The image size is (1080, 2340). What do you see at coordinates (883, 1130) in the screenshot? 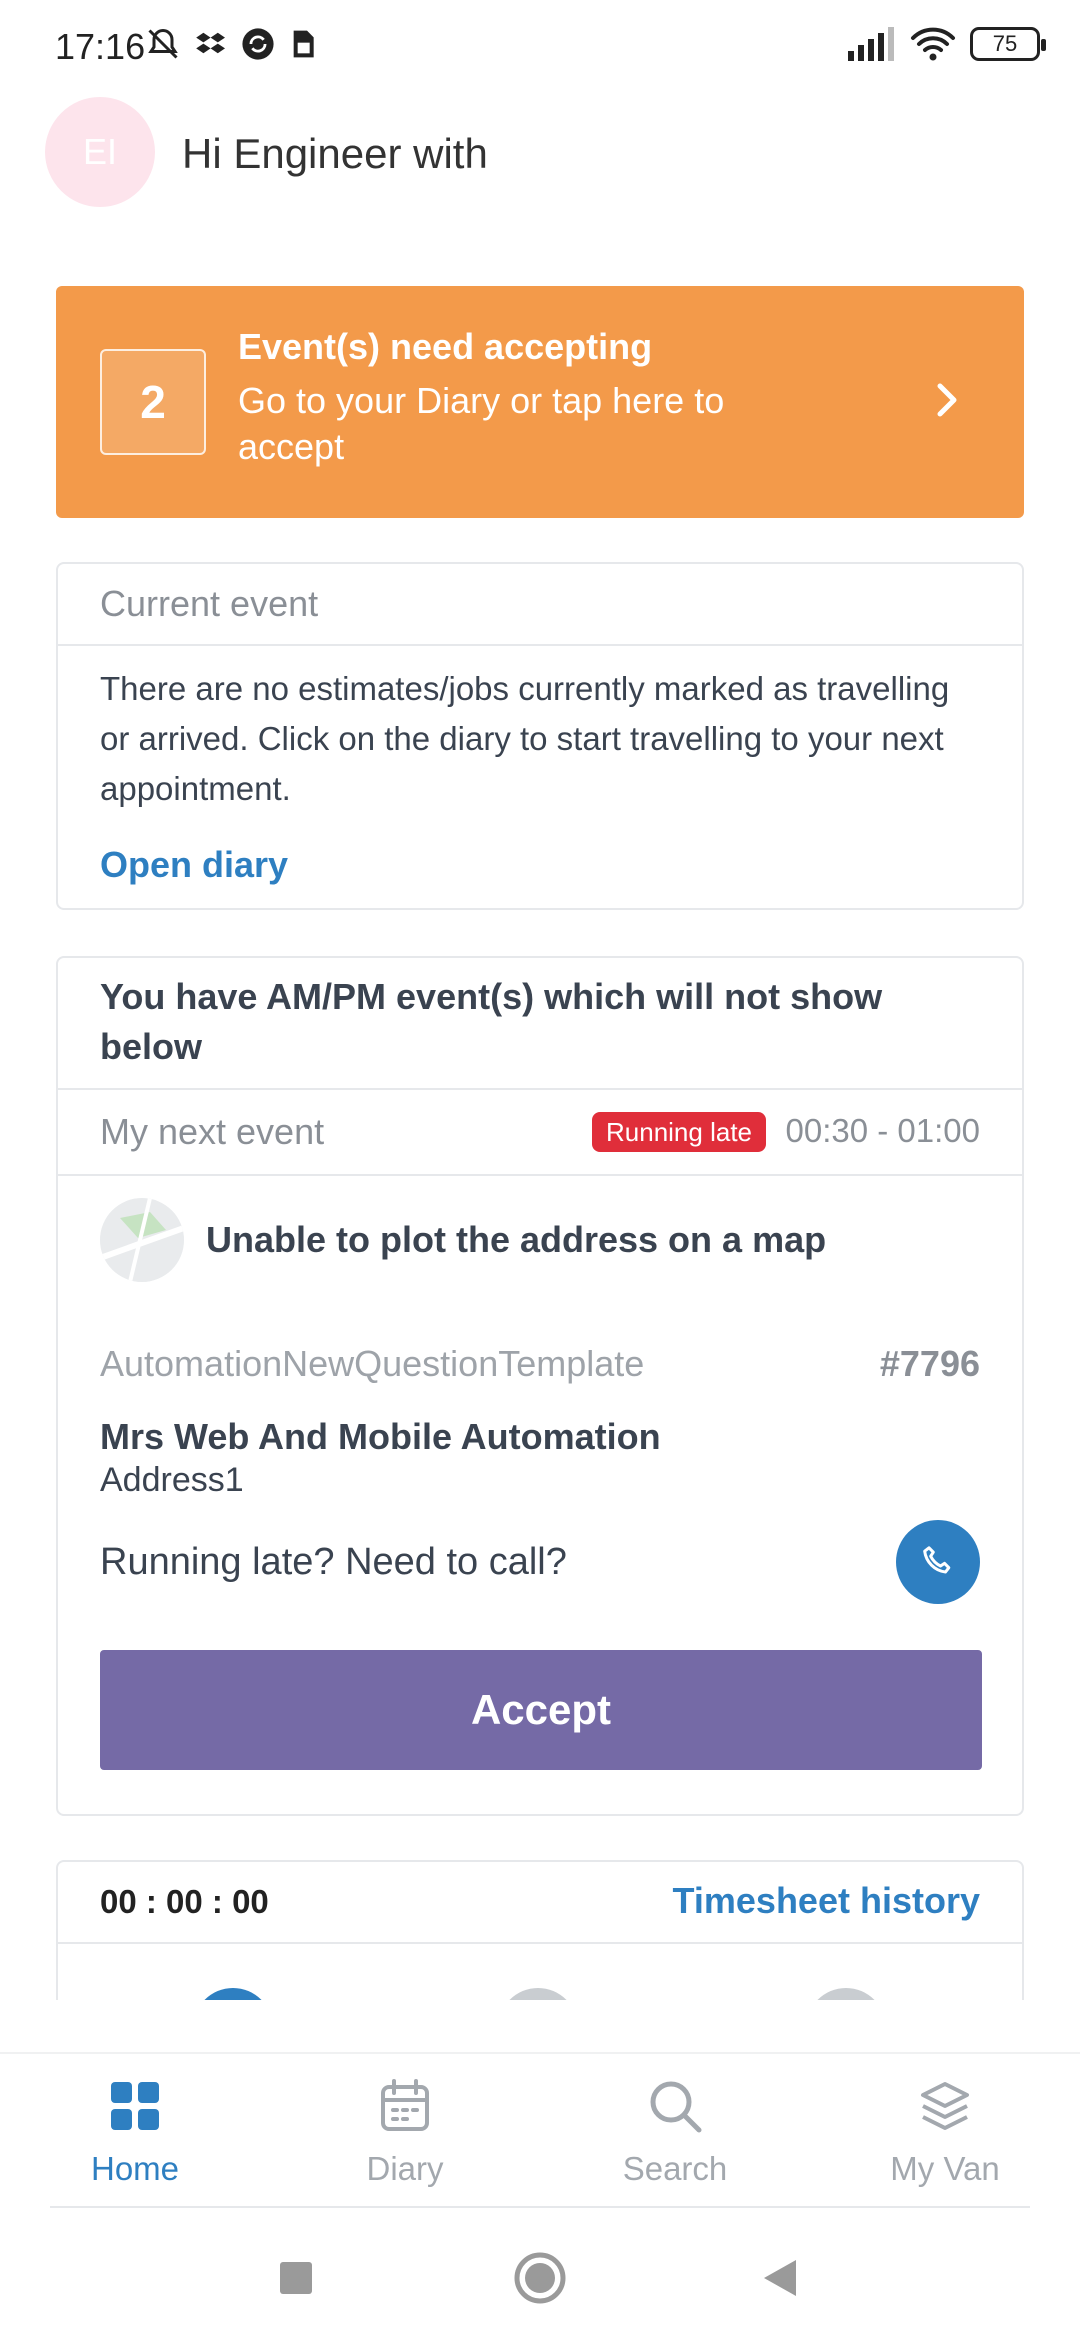
I see `event-time-range: 00:30 - 01:00` at bounding box center [883, 1130].